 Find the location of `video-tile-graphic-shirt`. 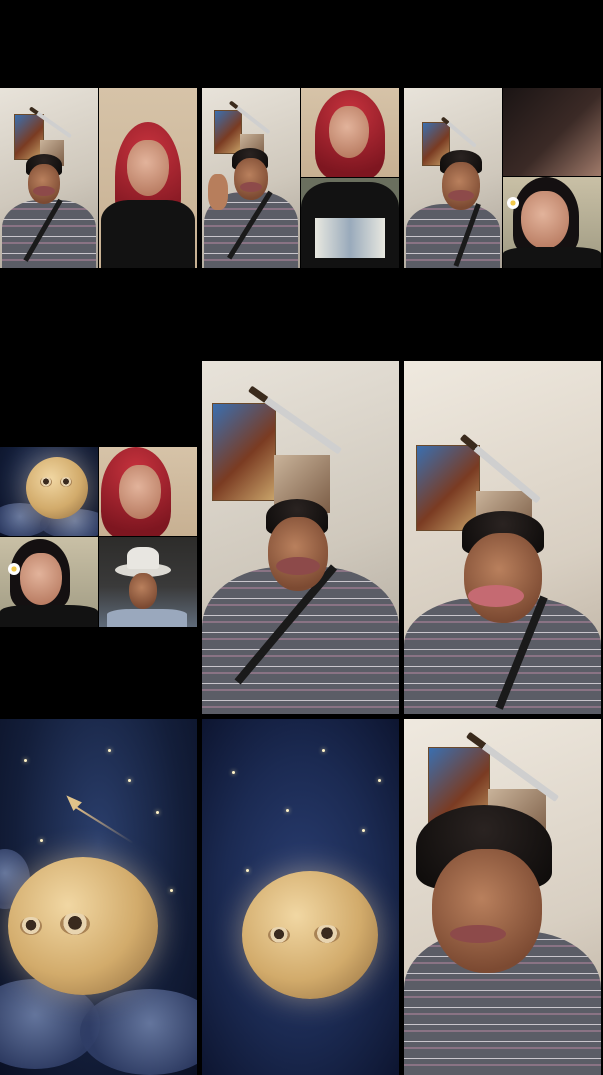

video-tile-graphic-shirt is located at coordinates (350, 223).